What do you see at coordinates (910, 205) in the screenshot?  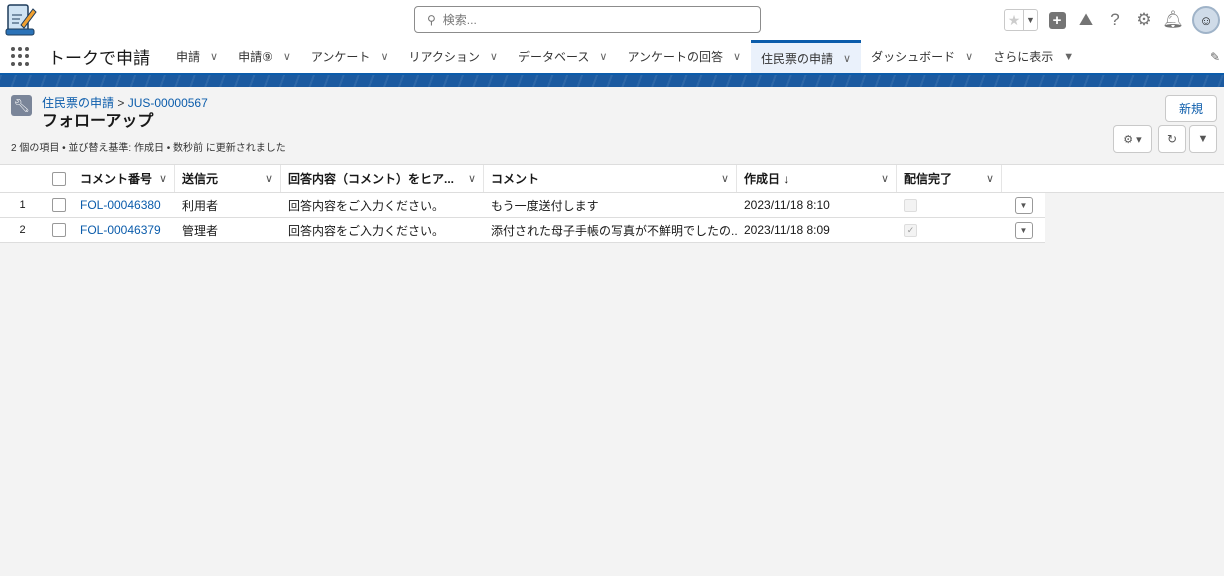 I see `delivered-checkbox` at bounding box center [910, 205].